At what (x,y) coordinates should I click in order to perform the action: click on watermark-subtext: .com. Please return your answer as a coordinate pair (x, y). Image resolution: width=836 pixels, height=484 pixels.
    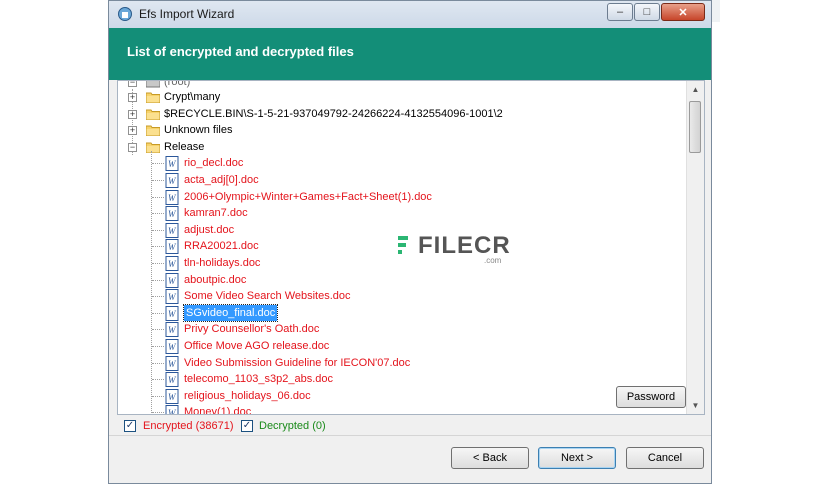
    Looking at the image, I should click on (493, 260).